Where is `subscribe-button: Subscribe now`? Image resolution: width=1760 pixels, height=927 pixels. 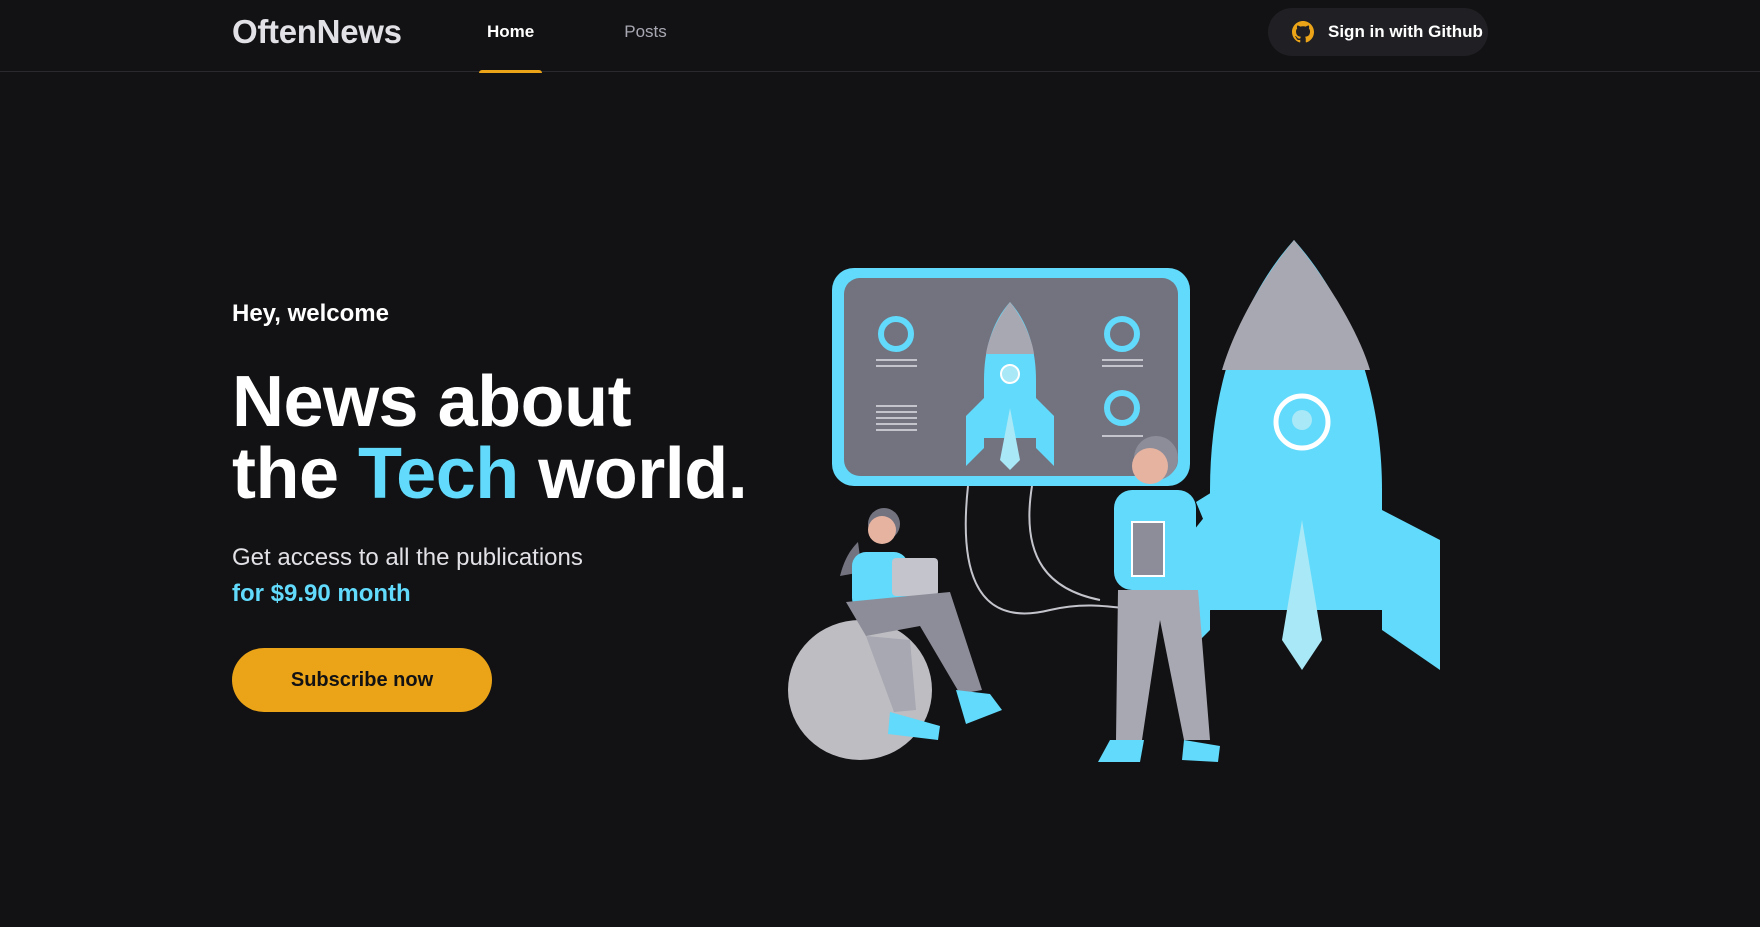 subscribe-button: Subscribe now is located at coordinates (362, 680).